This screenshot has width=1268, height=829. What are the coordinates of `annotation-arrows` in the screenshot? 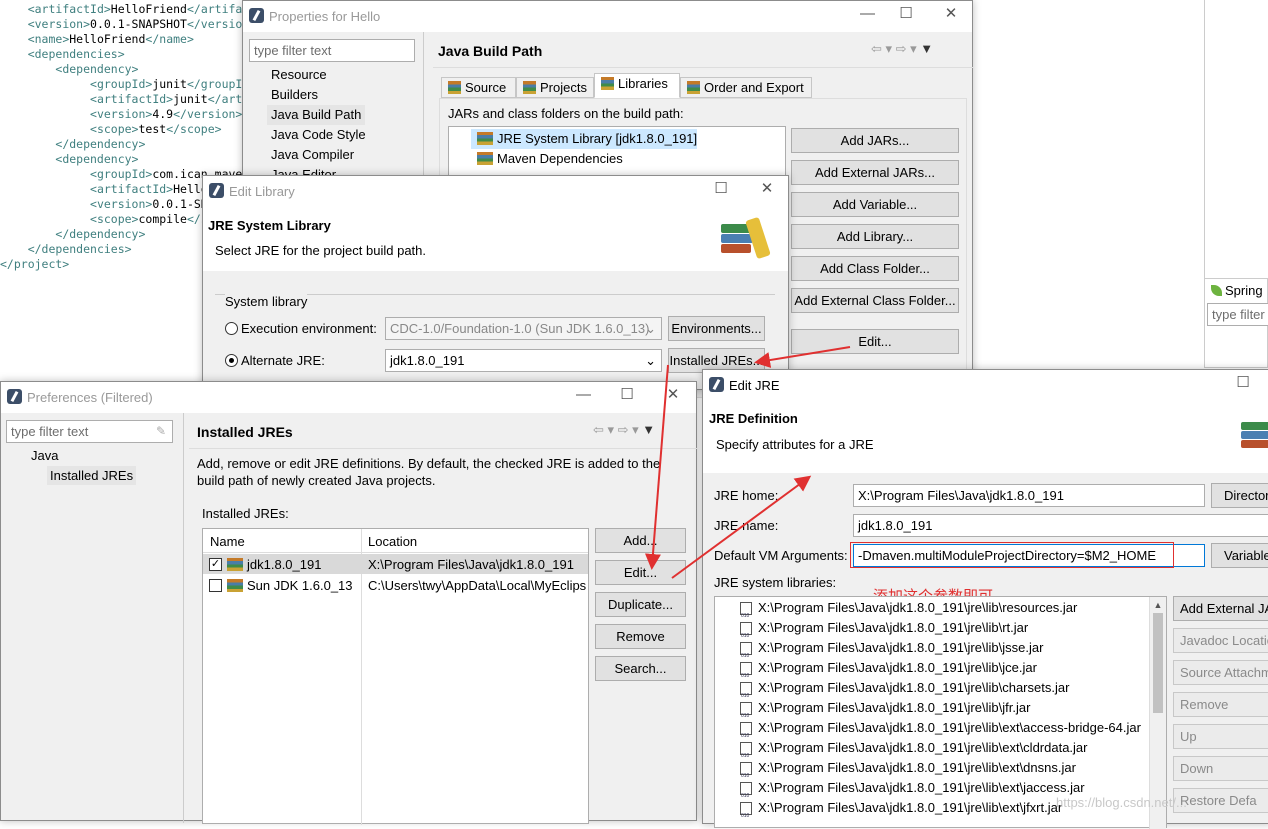 It's located at (747, 462).